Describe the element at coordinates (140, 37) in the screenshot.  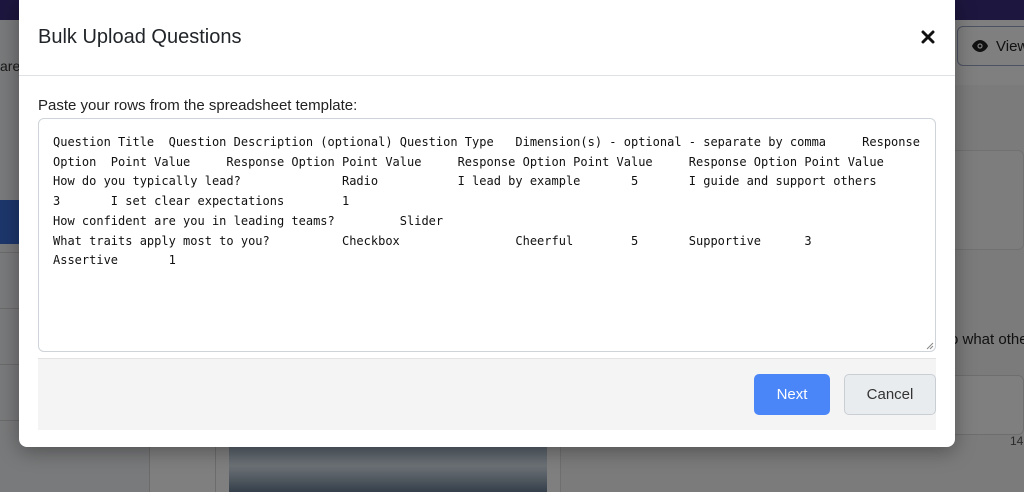
I see `modal-title: Bulk Upload Questions` at that location.